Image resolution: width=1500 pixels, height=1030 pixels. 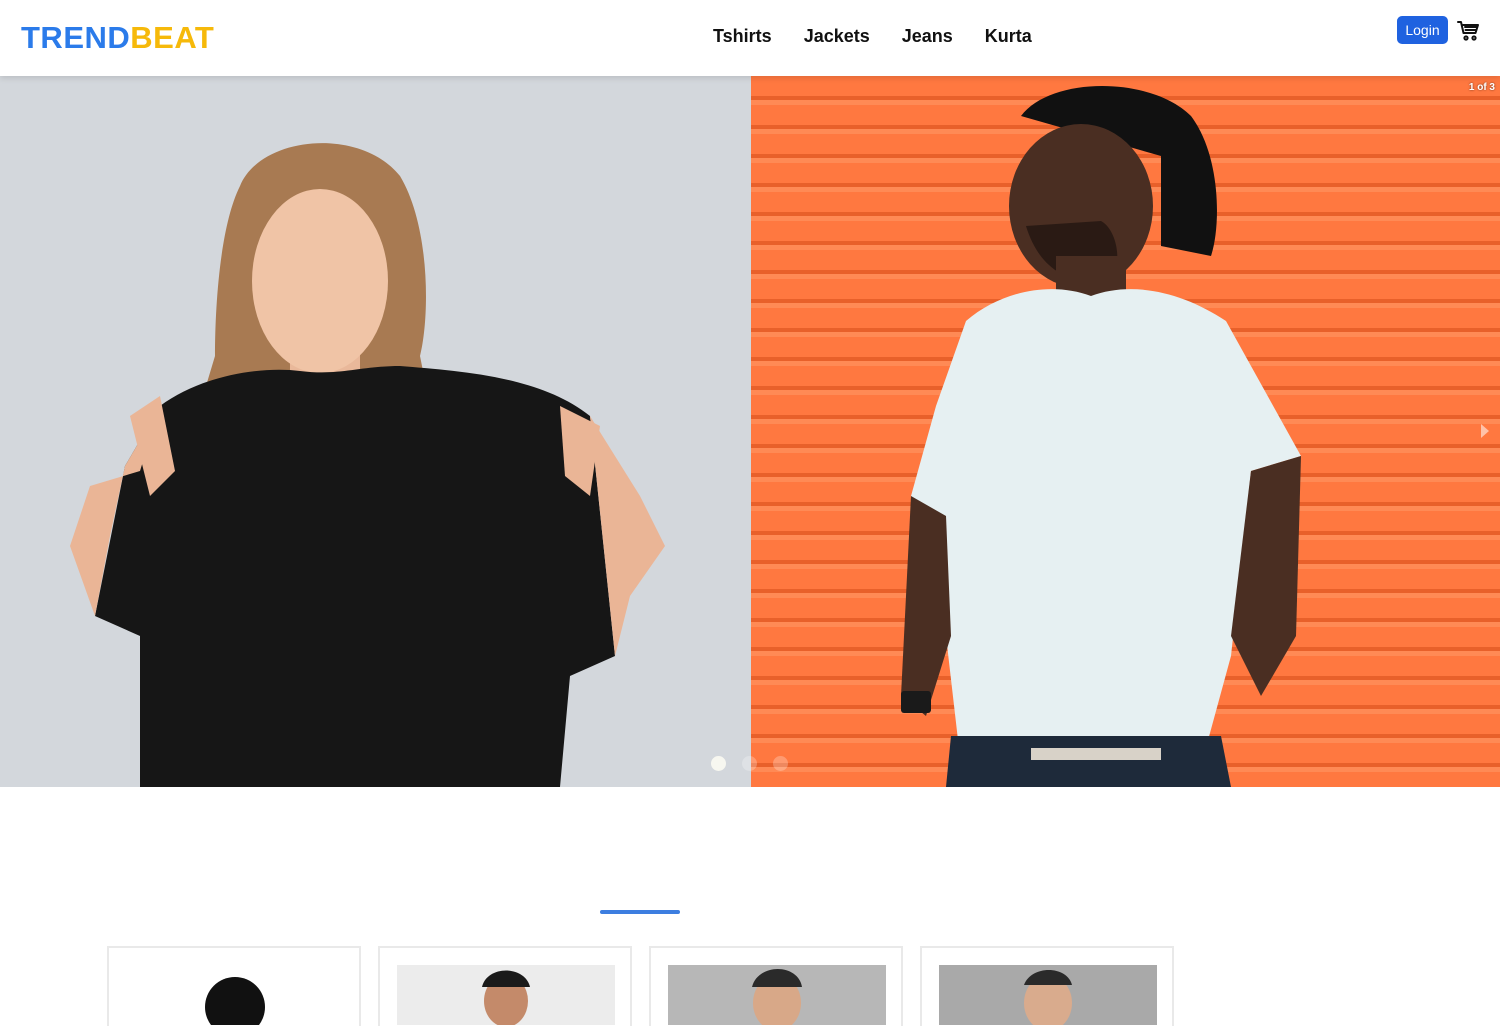 I want to click on cart-icon, so click(x=1469, y=31).